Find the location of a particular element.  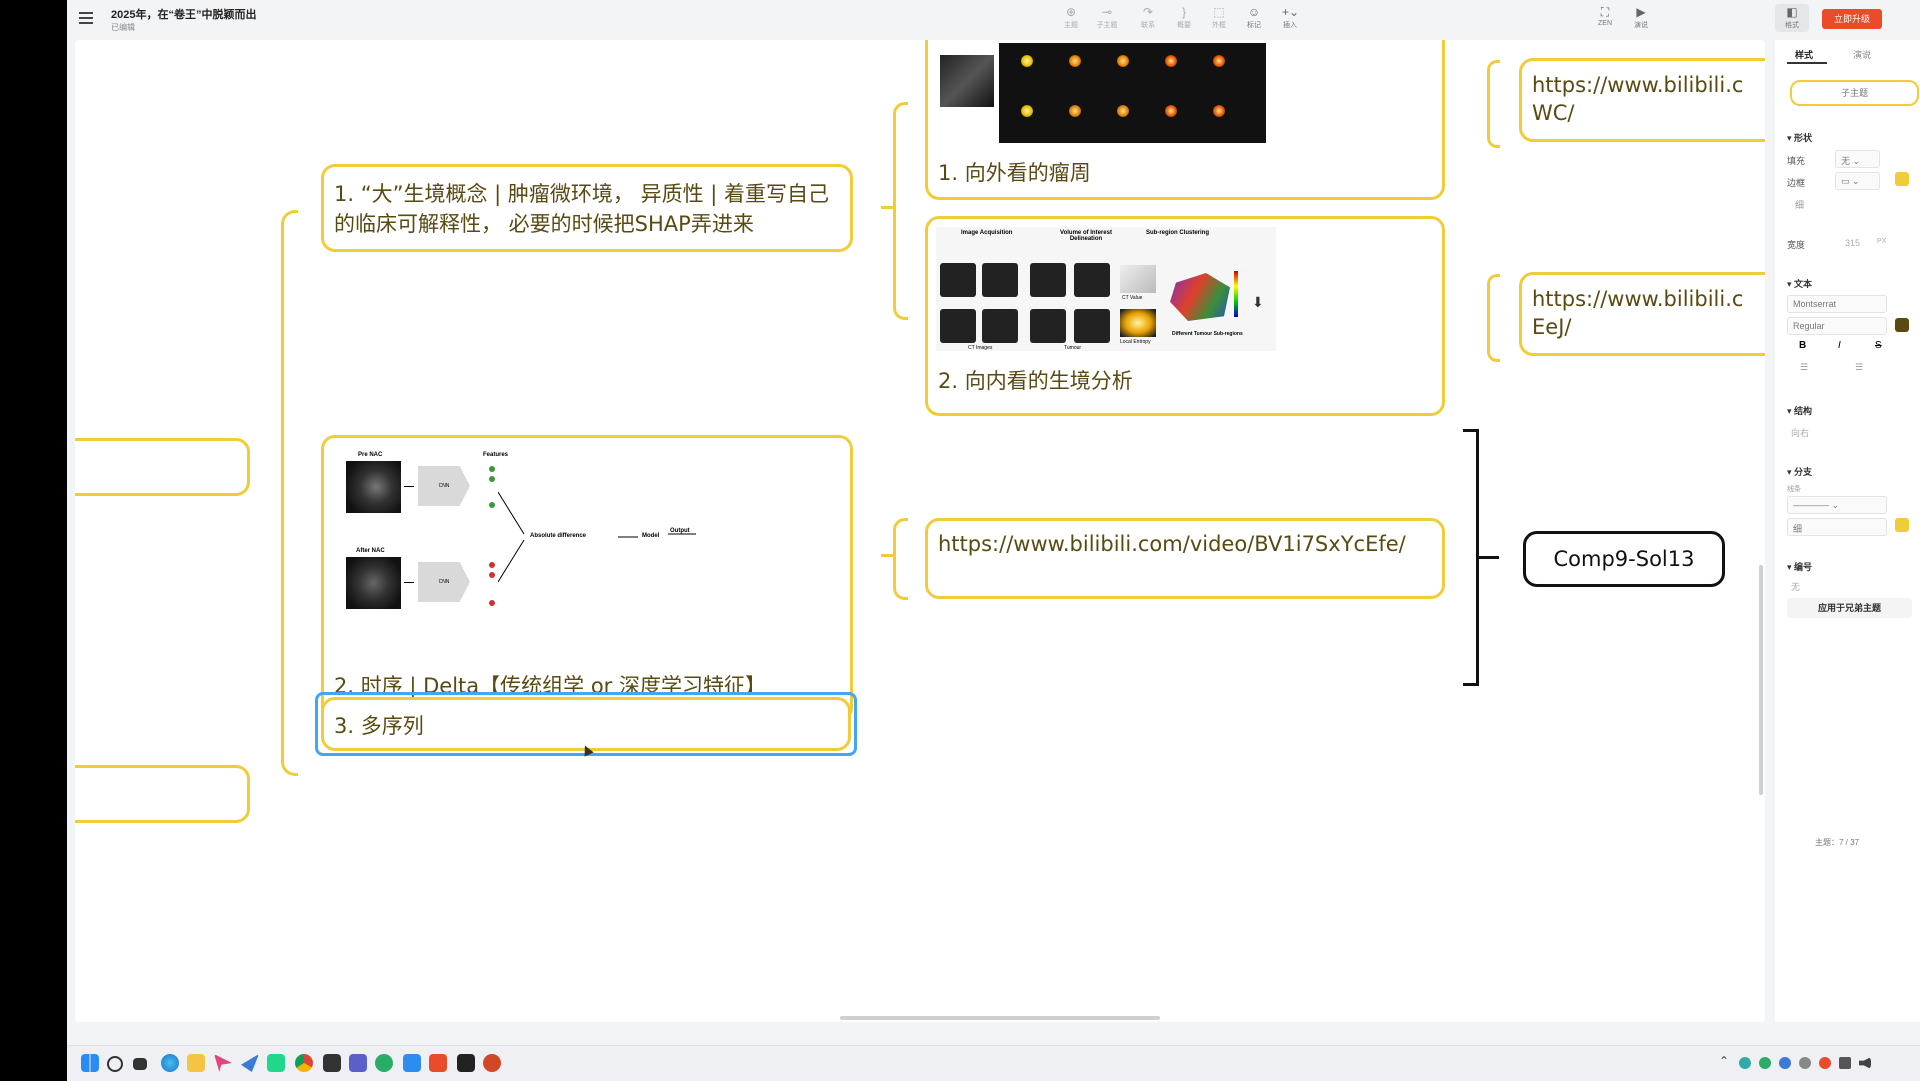

topic-node-multiseq: 3. 多序列 is located at coordinates (586, 724).